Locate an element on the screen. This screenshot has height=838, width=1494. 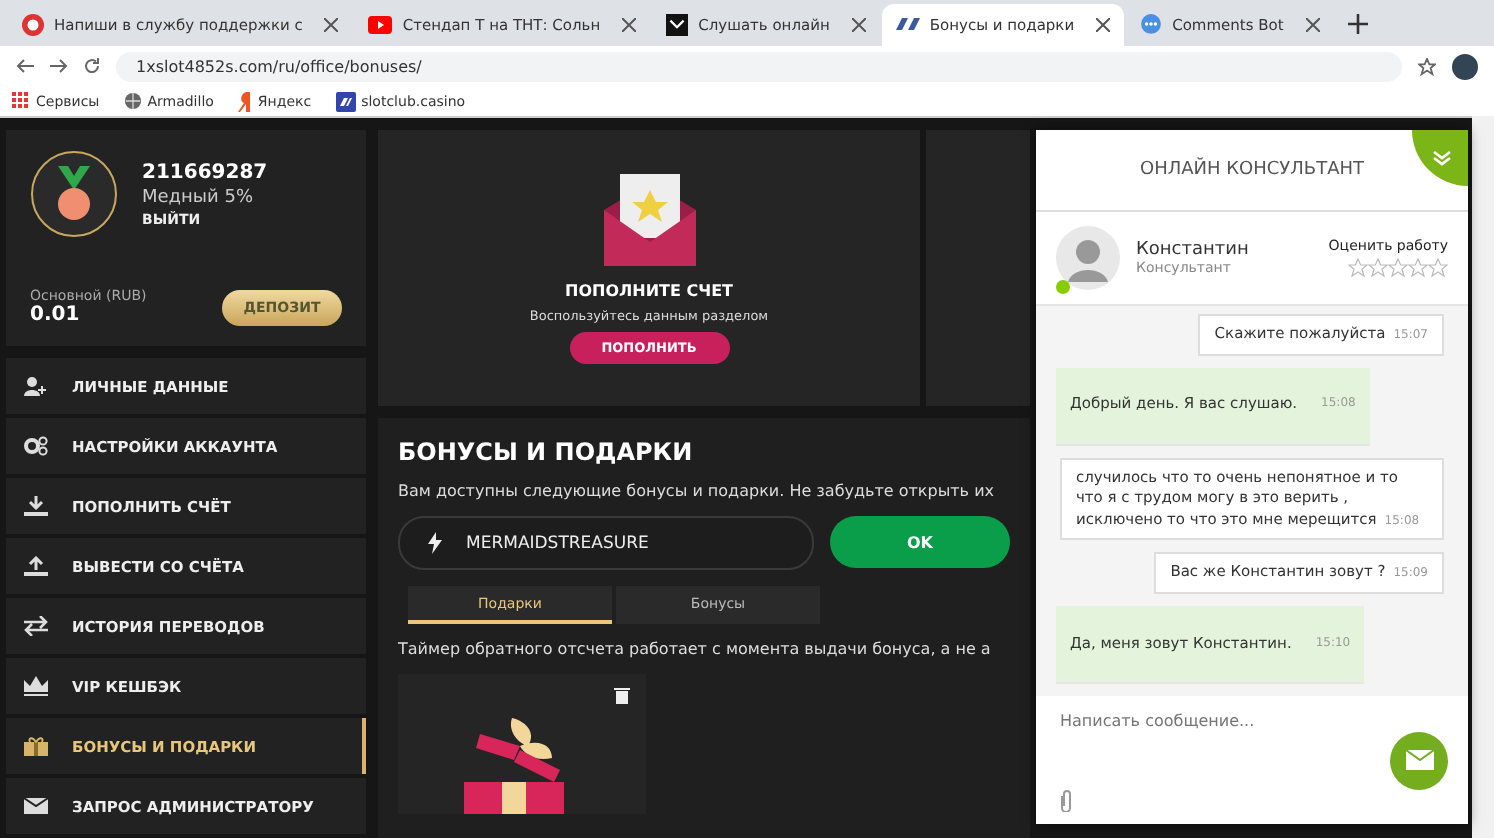
gift-icon is located at coordinates (36, 746).